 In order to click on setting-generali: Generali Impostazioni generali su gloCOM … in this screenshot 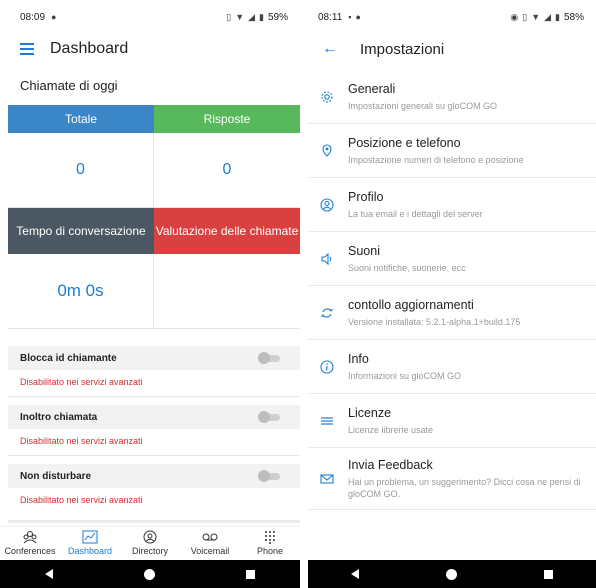, I will do `click(452, 97)`.